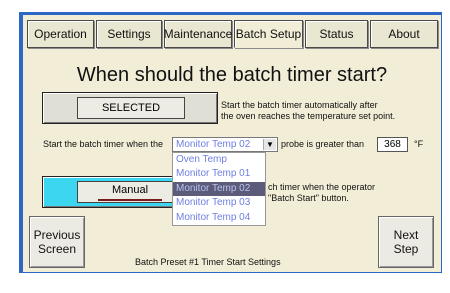  Describe the element at coordinates (60, 34) in the screenshot. I see `tab-operation: Operation` at that location.